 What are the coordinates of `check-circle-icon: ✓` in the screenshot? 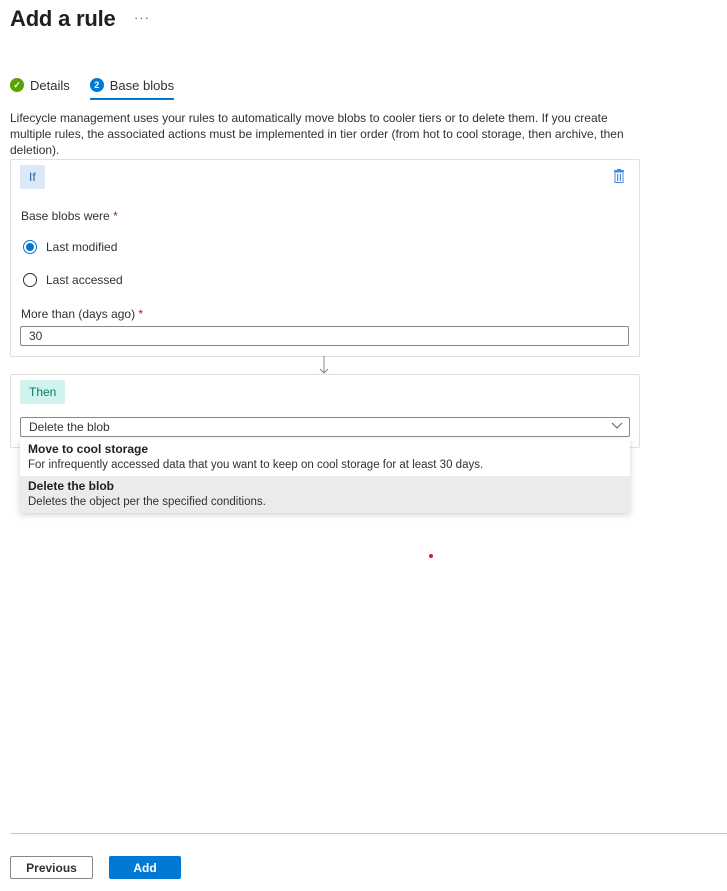 It's located at (17, 85).